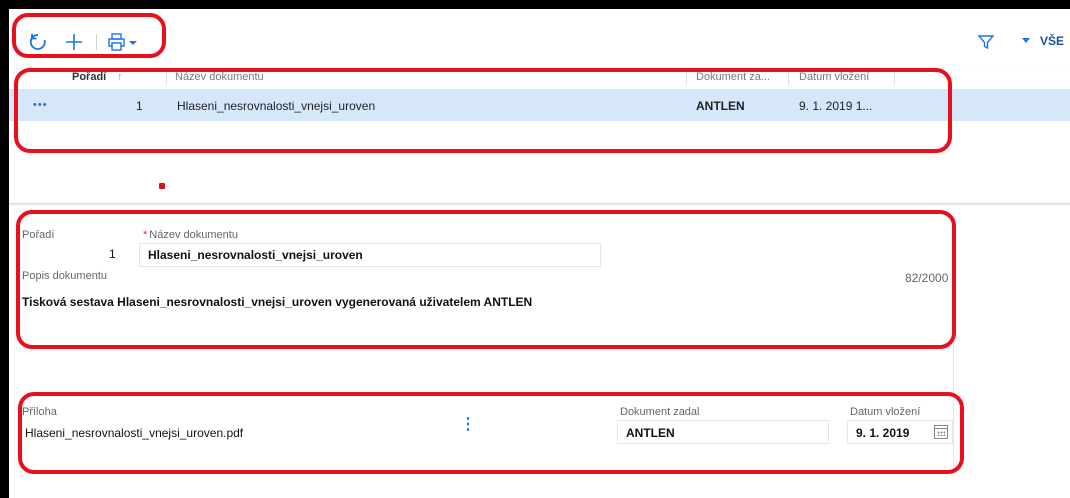 The height and width of the screenshot is (498, 1070). Describe the element at coordinates (145, 235) in the screenshot. I see `required-marker: *` at that location.